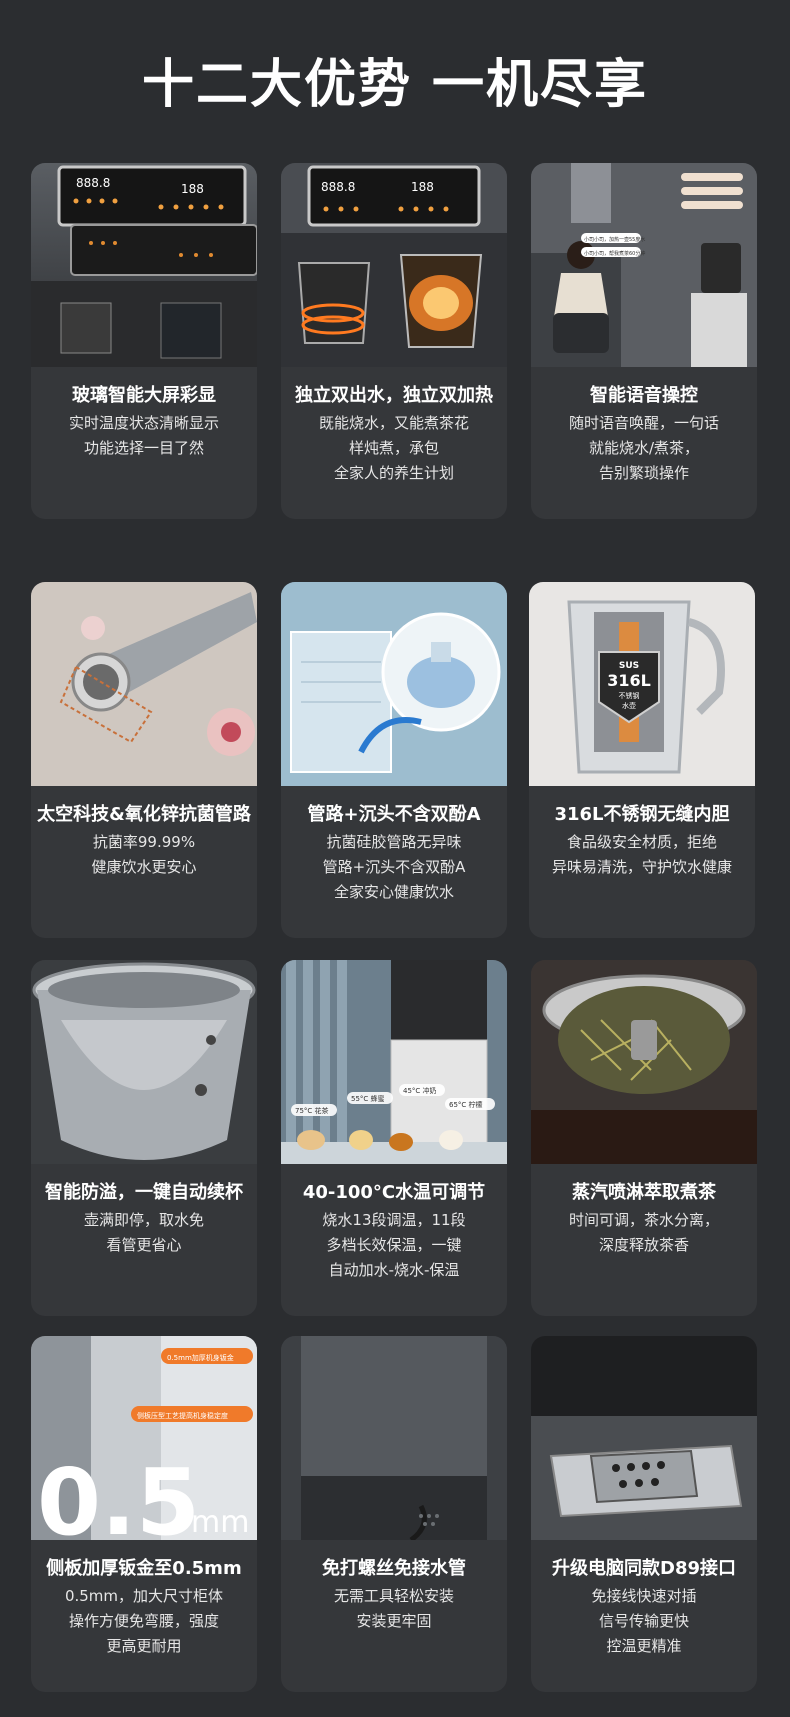 The width and height of the screenshot is (790, 1717). Describe the element at coordinates (641, 842) in the screenshot. I see `card-desc-line: 食品级安全材质，拒绝` at that location.